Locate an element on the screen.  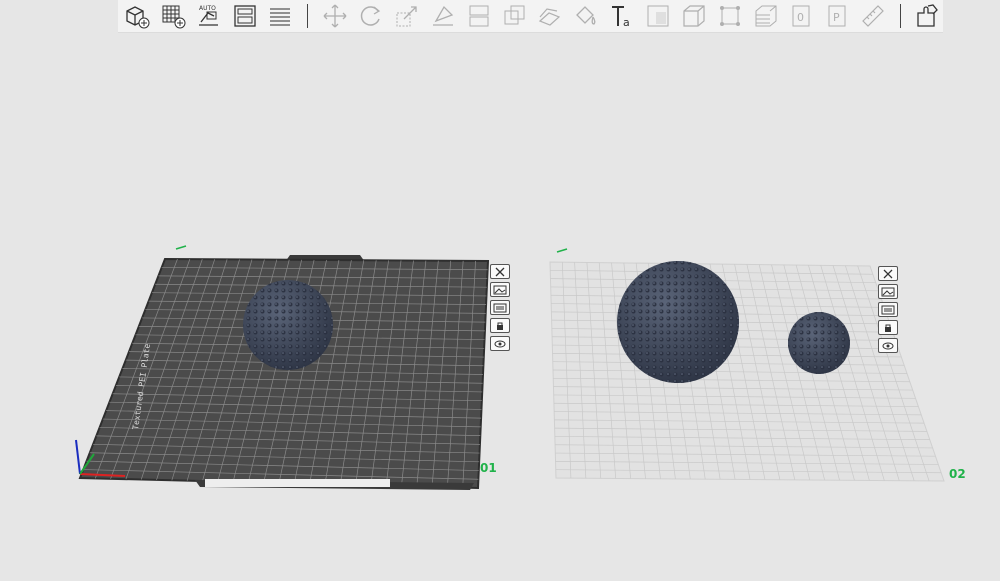
plate-1-marker is located at coordinates (181, 247).